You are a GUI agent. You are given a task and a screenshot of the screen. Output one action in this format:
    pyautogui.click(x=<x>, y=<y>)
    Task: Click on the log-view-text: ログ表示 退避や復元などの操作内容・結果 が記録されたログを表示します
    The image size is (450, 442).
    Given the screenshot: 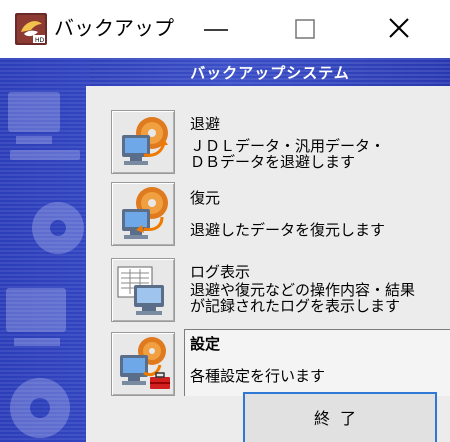 What is the action you would take?
    pyautogui.click(x=302, y=289)
    